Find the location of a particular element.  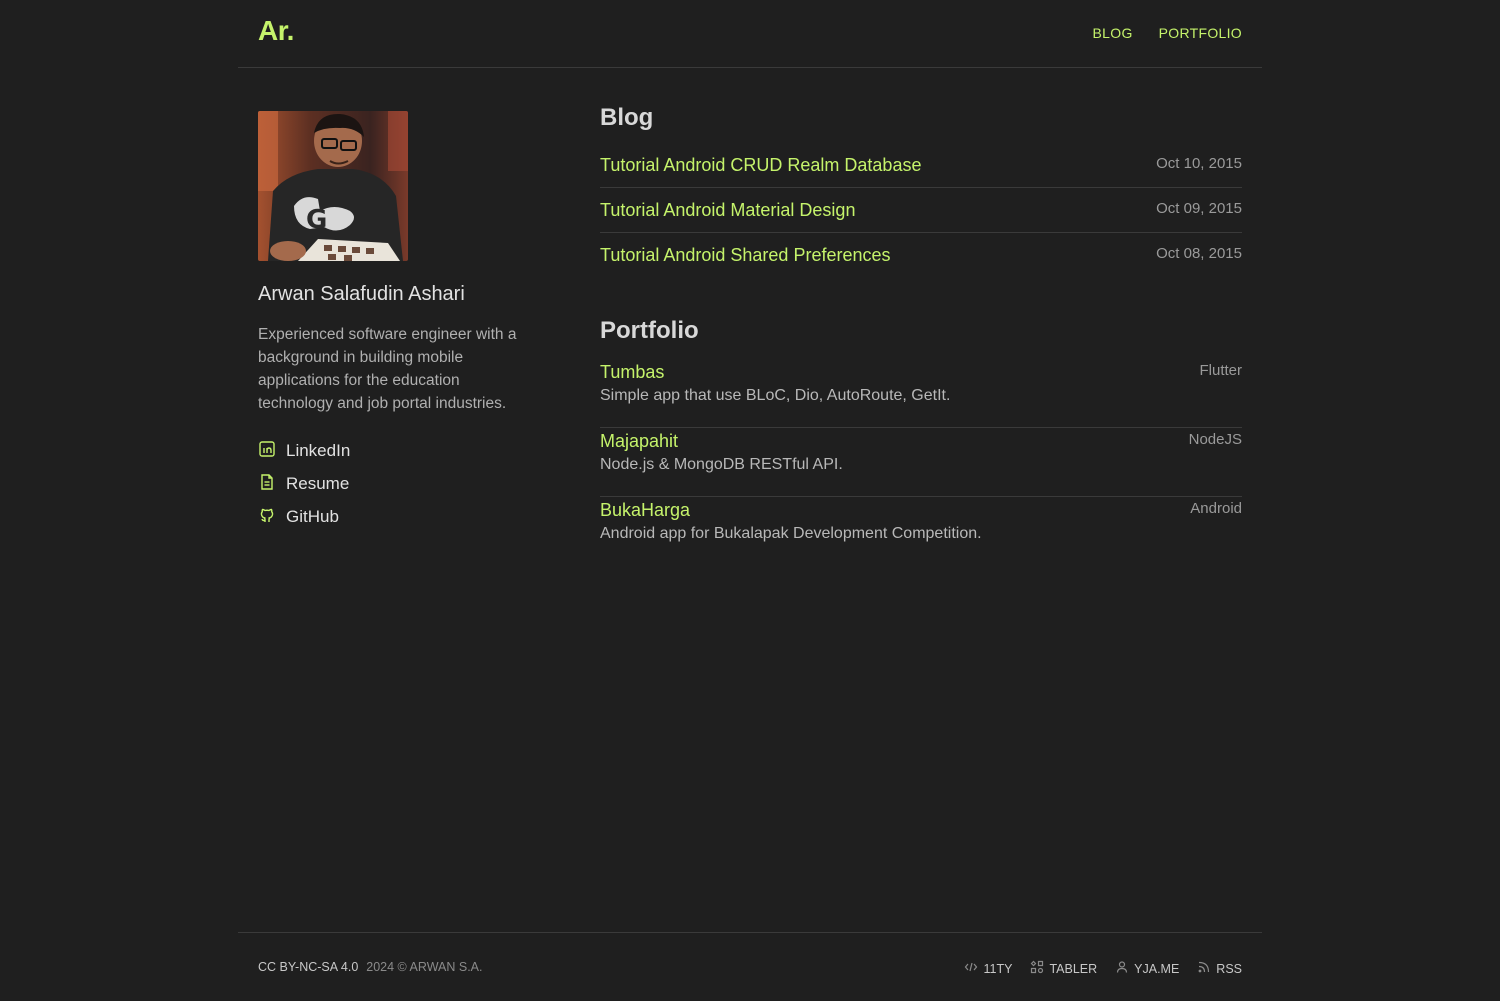

project-description: Node.js & MongoDB RESTful API. is located at coordinates (721, 464).